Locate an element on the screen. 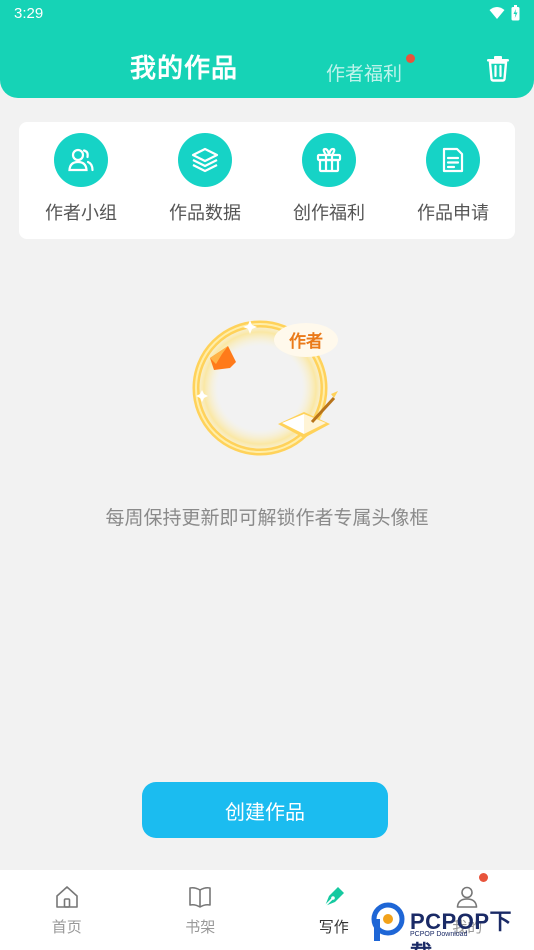  nav-label: 写作 is located at coordinates (333, 927).